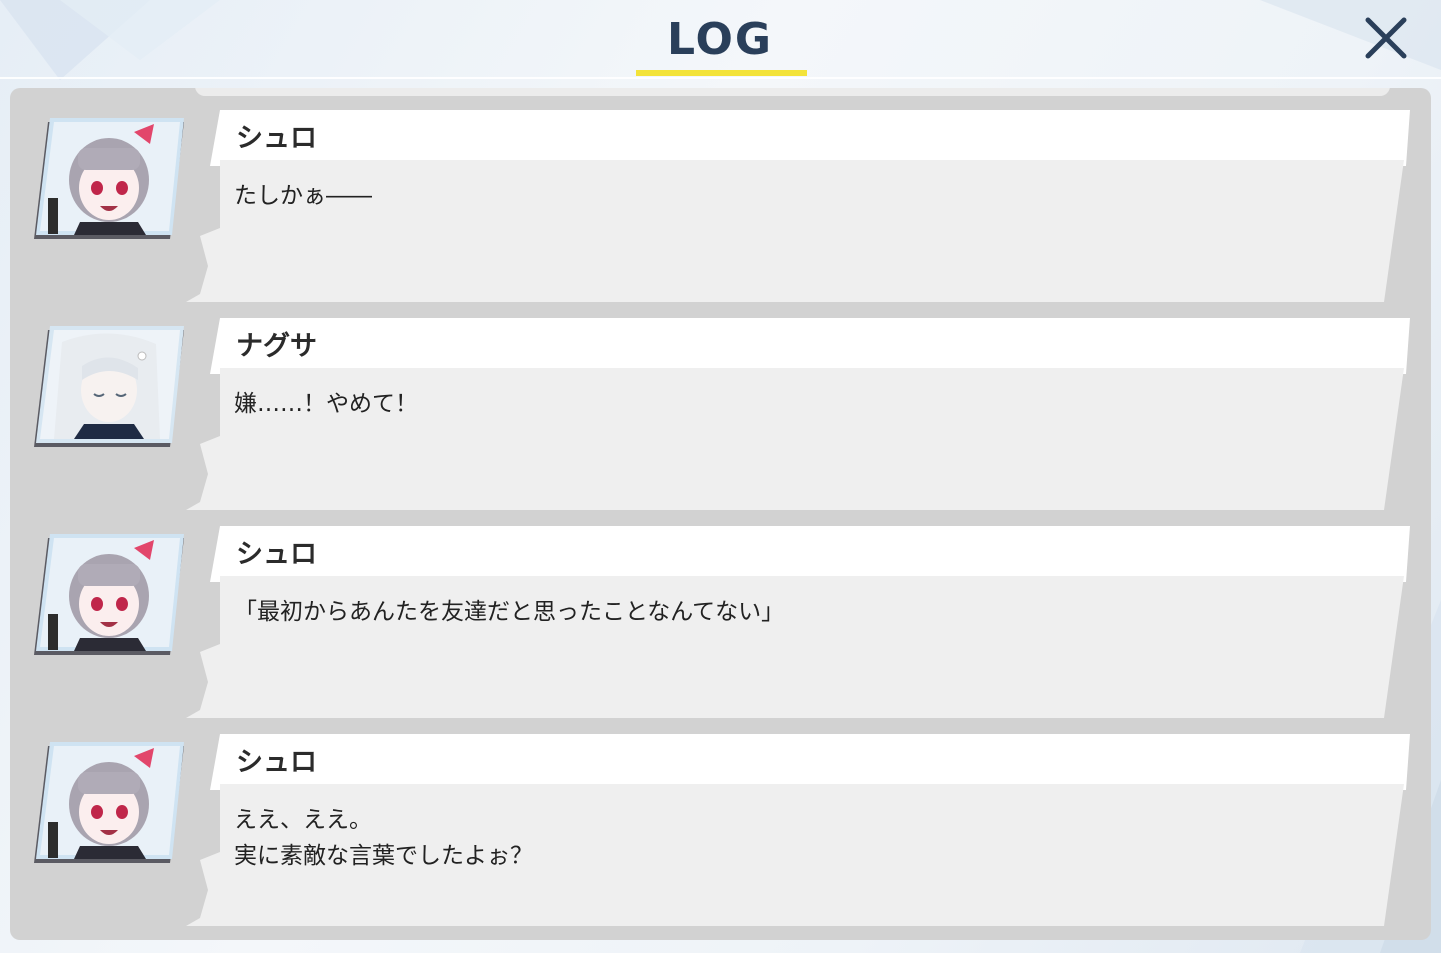  What do you see at coordinates (720, 78) in the screenshot?
I see `header-divider` at bounding box center [720, 78].